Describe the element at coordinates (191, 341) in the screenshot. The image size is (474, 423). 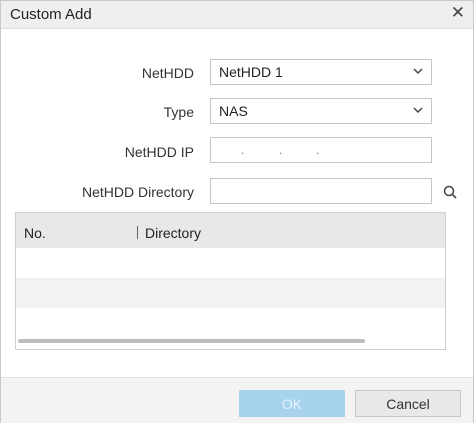
I see `horizontal-scrollbar` at that location.